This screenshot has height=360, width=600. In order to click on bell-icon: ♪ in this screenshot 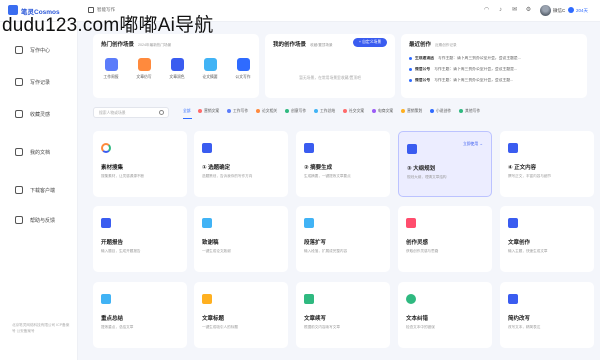, I will do `click(500, 10)`.